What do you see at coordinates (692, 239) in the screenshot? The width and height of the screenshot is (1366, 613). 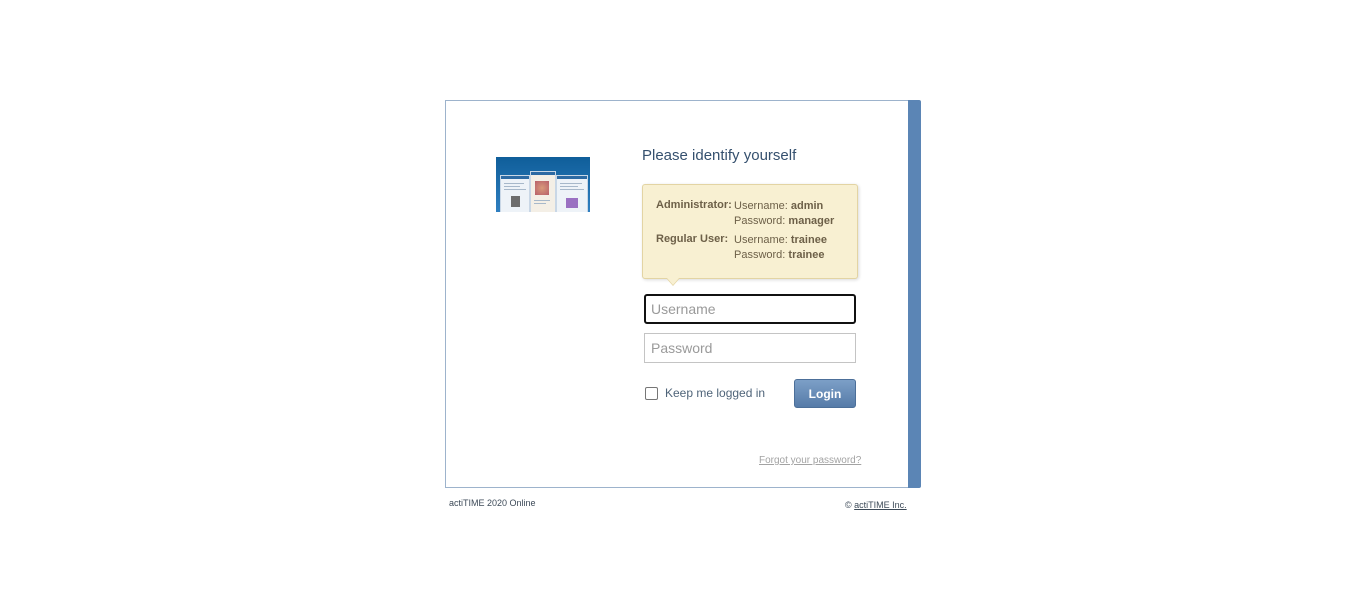 I see `hint-user-role: Regular User:` at bounding box center [692, 239].